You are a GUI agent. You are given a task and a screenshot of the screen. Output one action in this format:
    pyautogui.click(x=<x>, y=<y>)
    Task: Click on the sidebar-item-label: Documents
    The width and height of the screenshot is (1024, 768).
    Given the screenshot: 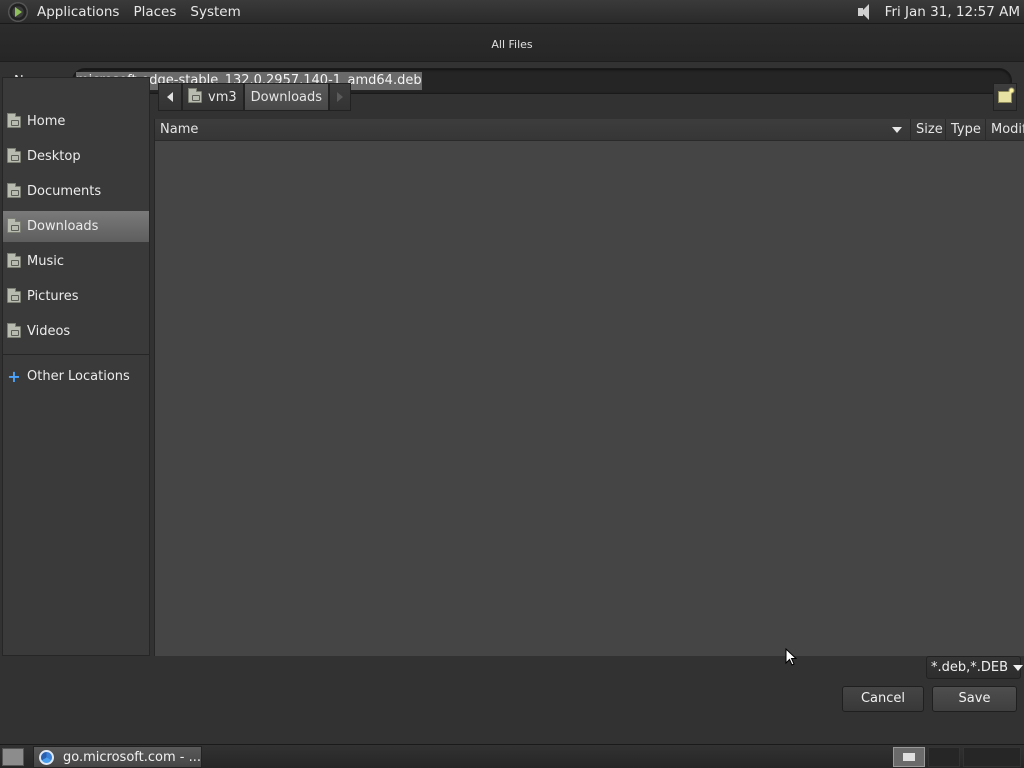 What is the action you would take?
    pyautogui.click(x=64, y=191)
    